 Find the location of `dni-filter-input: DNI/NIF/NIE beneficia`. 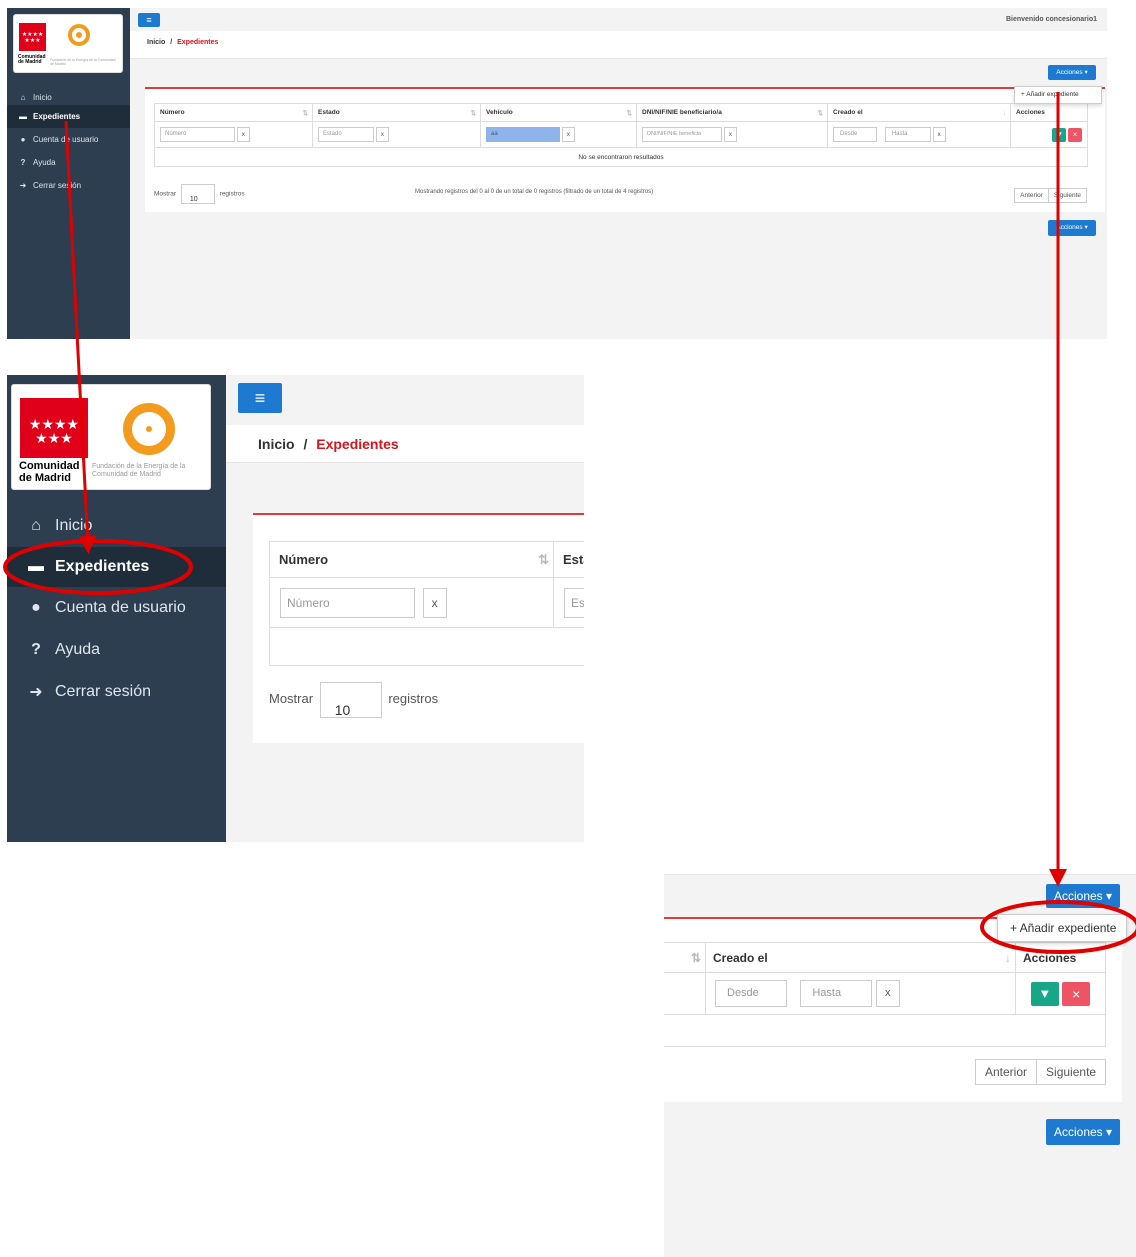

dni-filter-input: DNI/NIF/NIE beneficia is located at coordinates (682, 134).